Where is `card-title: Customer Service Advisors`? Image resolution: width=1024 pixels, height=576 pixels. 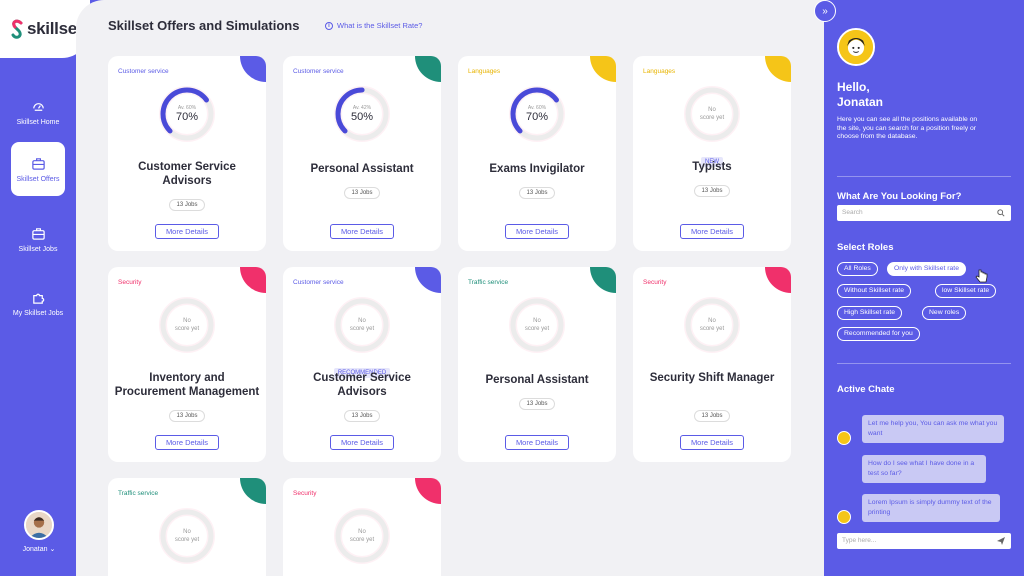
card-title: Customer Service Advisors is located at coordinates (187, 174).